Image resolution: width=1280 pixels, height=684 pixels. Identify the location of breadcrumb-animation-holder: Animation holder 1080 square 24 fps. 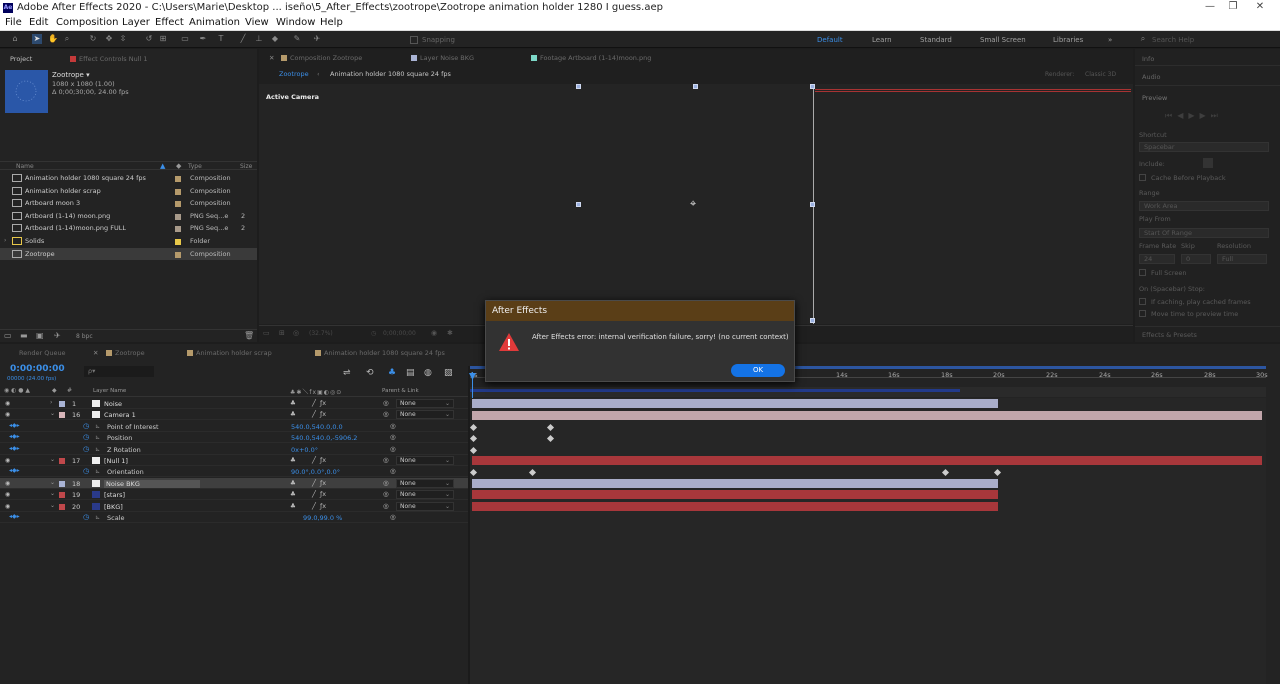
(390, 74).